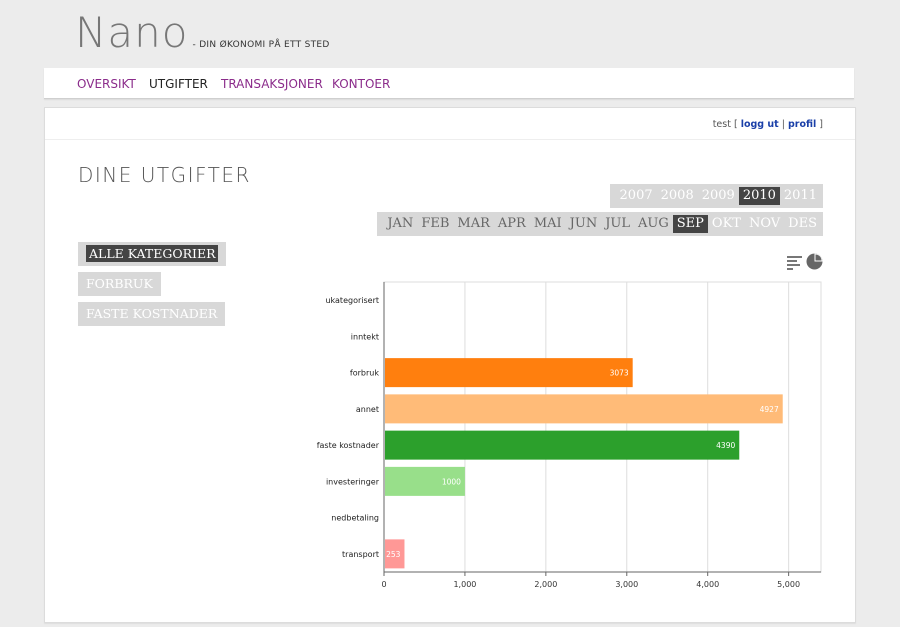 The image size is (900, 627). Describe the element at coordinates (636, 196) in the screenshot. I see `year-2007: 2007` at that location.